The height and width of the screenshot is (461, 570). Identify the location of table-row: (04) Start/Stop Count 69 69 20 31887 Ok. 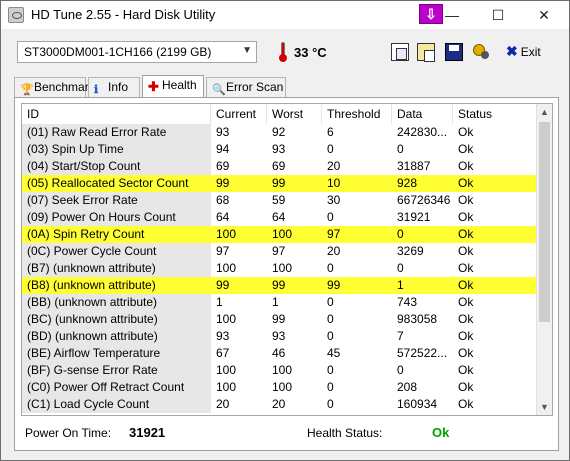
(280, 166).